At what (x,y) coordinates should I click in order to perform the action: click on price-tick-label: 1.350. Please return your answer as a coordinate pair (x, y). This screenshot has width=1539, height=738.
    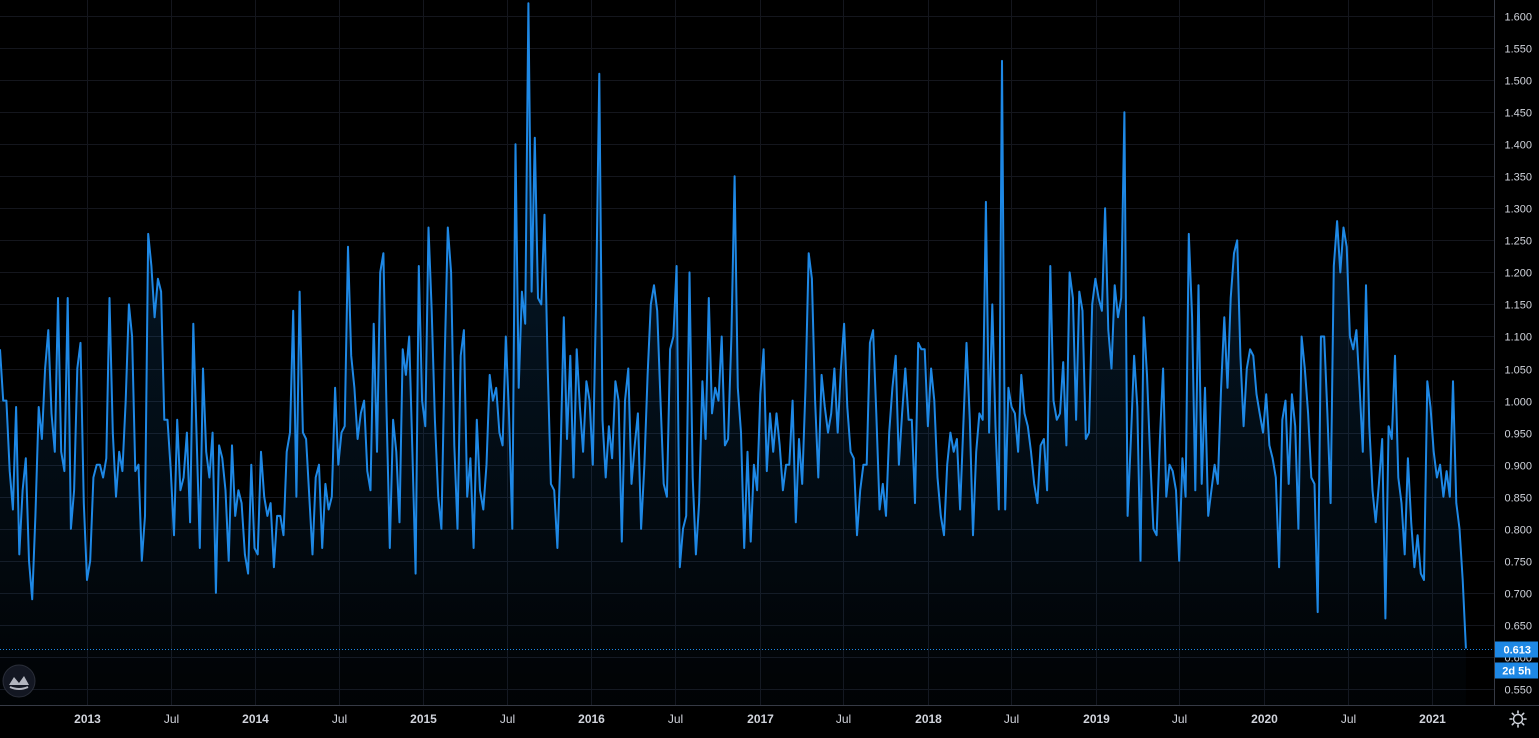
    Looking at the image, I should click on (1518, 178).